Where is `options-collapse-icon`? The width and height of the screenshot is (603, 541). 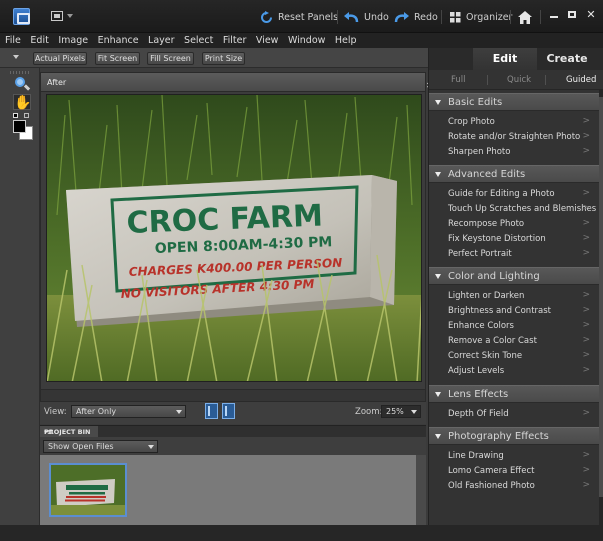
options-collapse-icon is located at coordinates (16, 57).